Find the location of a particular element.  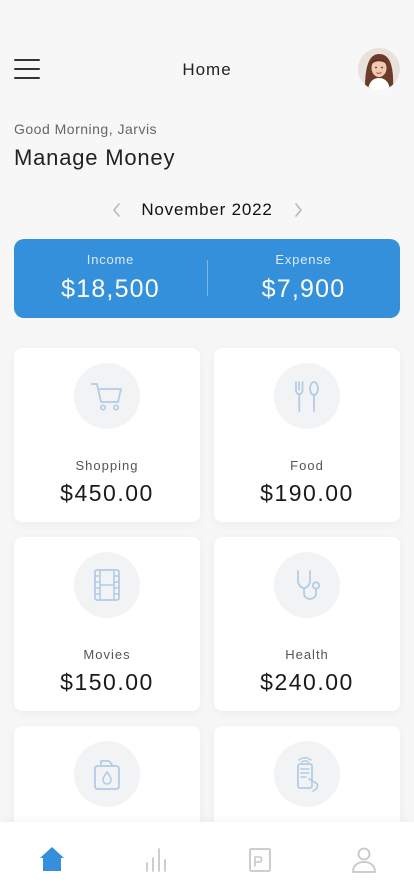

top-bar: Home is located at coordinates (207, 69).